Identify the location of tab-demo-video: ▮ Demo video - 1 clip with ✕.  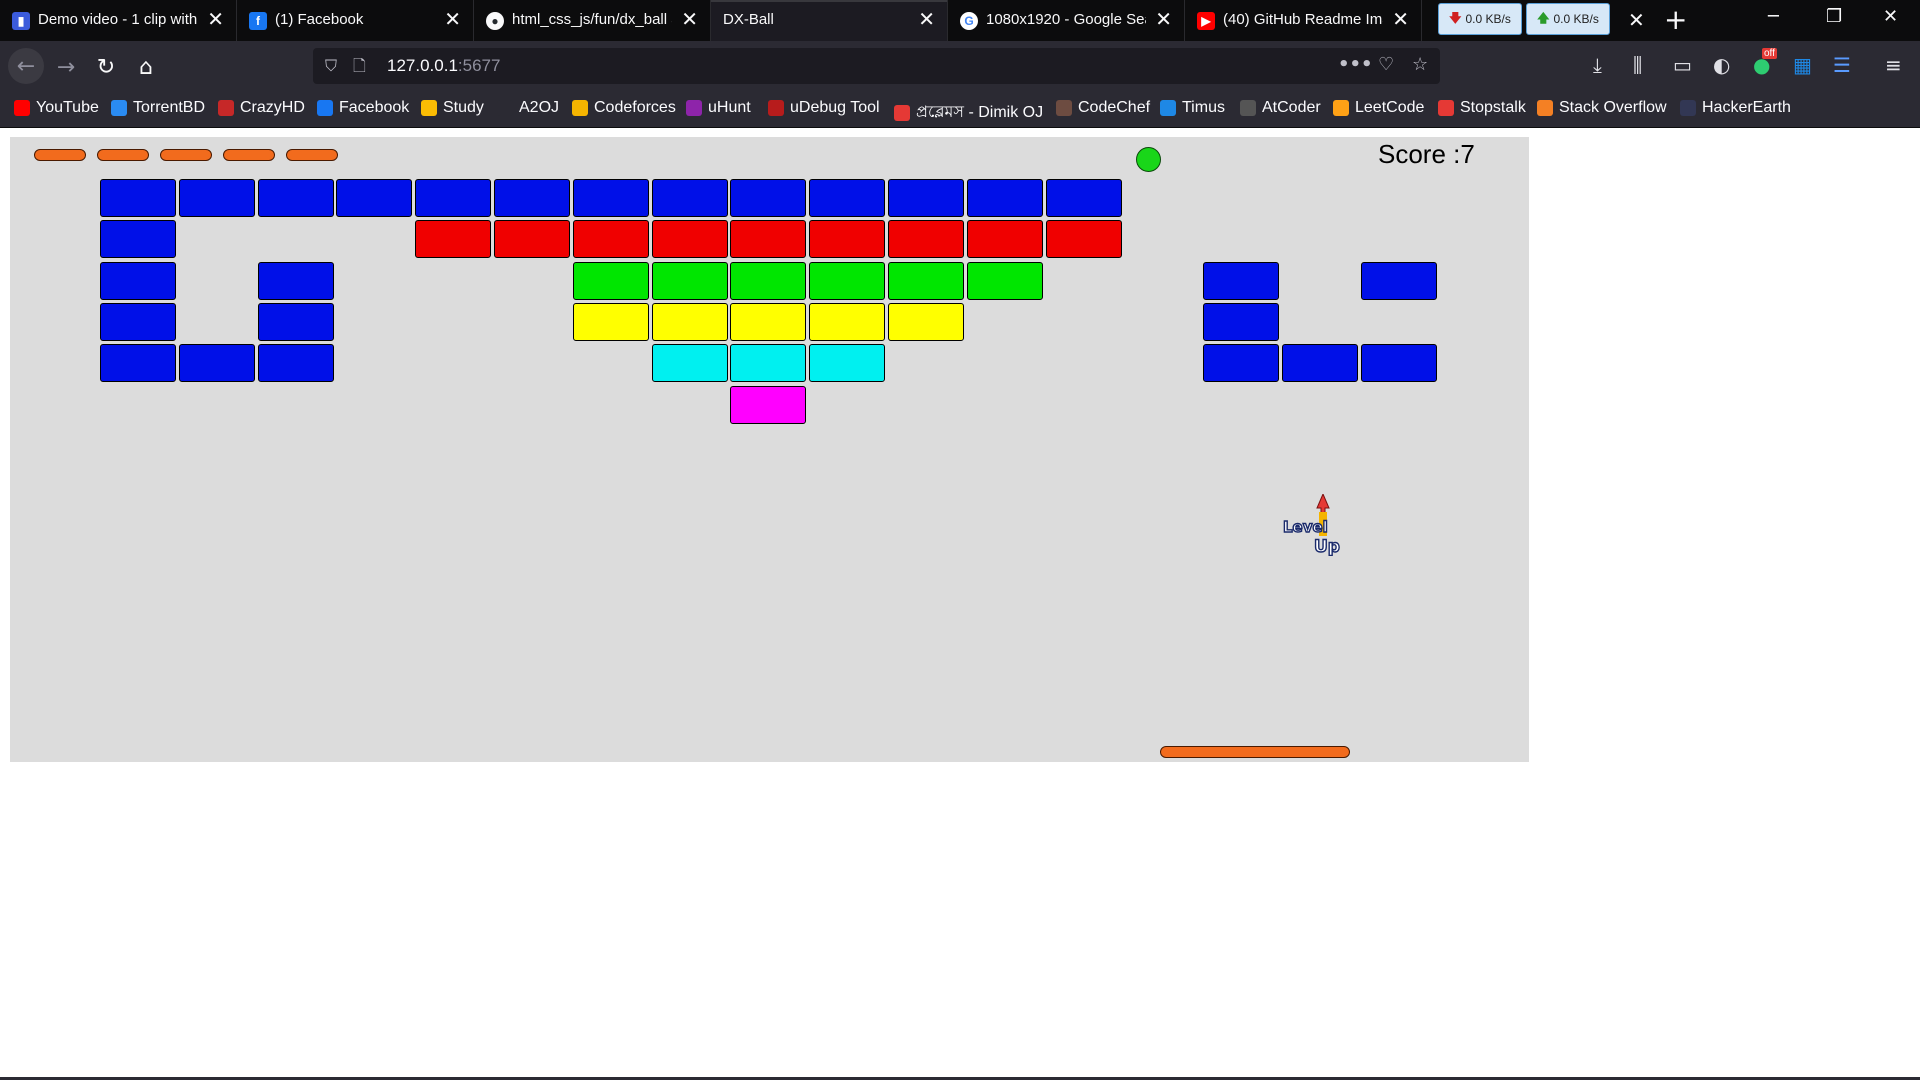
(118, 20).